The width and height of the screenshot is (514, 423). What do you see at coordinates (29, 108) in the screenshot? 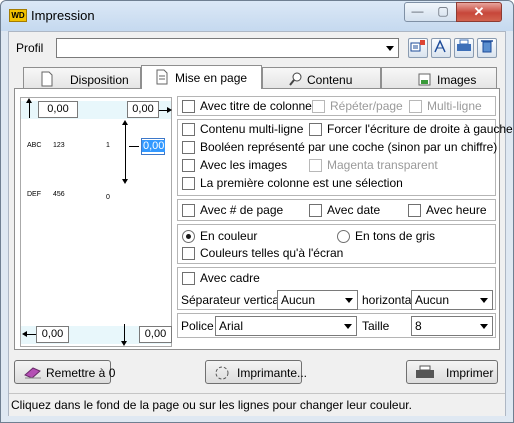
I see `top-margin-arrow-icon` at bounding box center [29, 108].